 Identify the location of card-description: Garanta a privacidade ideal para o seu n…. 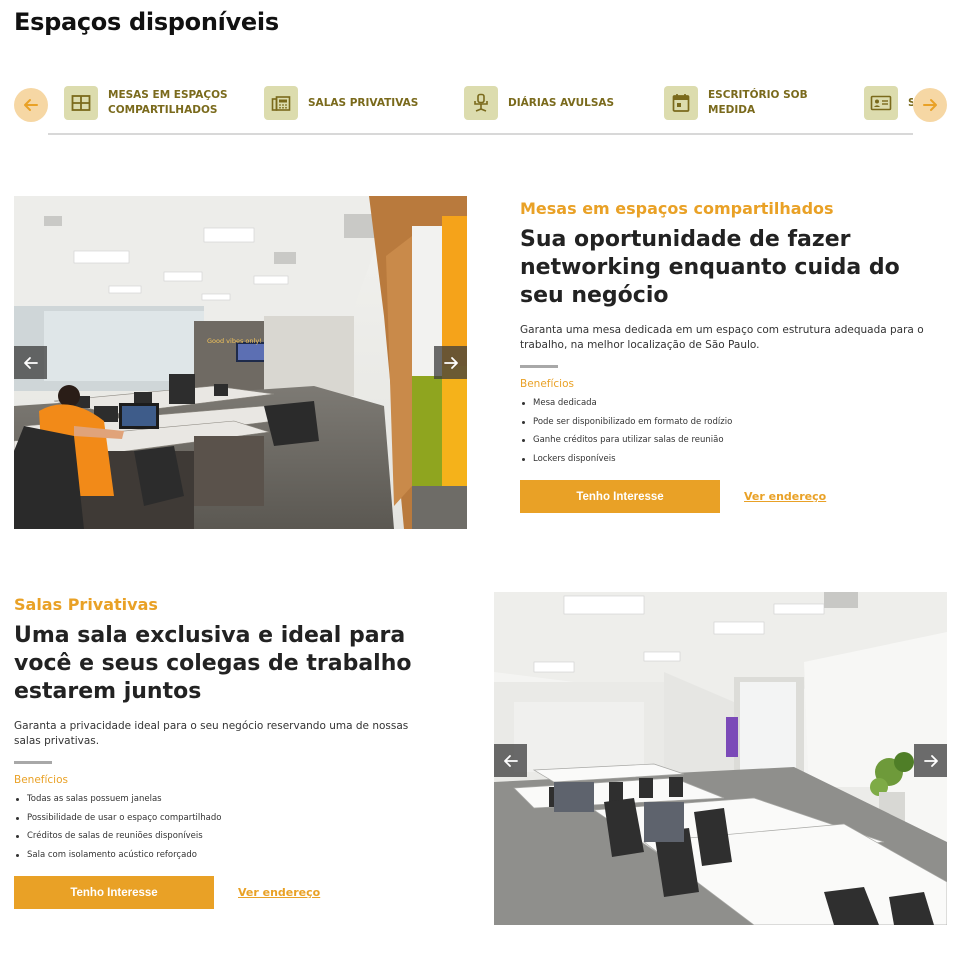
(211, 733).